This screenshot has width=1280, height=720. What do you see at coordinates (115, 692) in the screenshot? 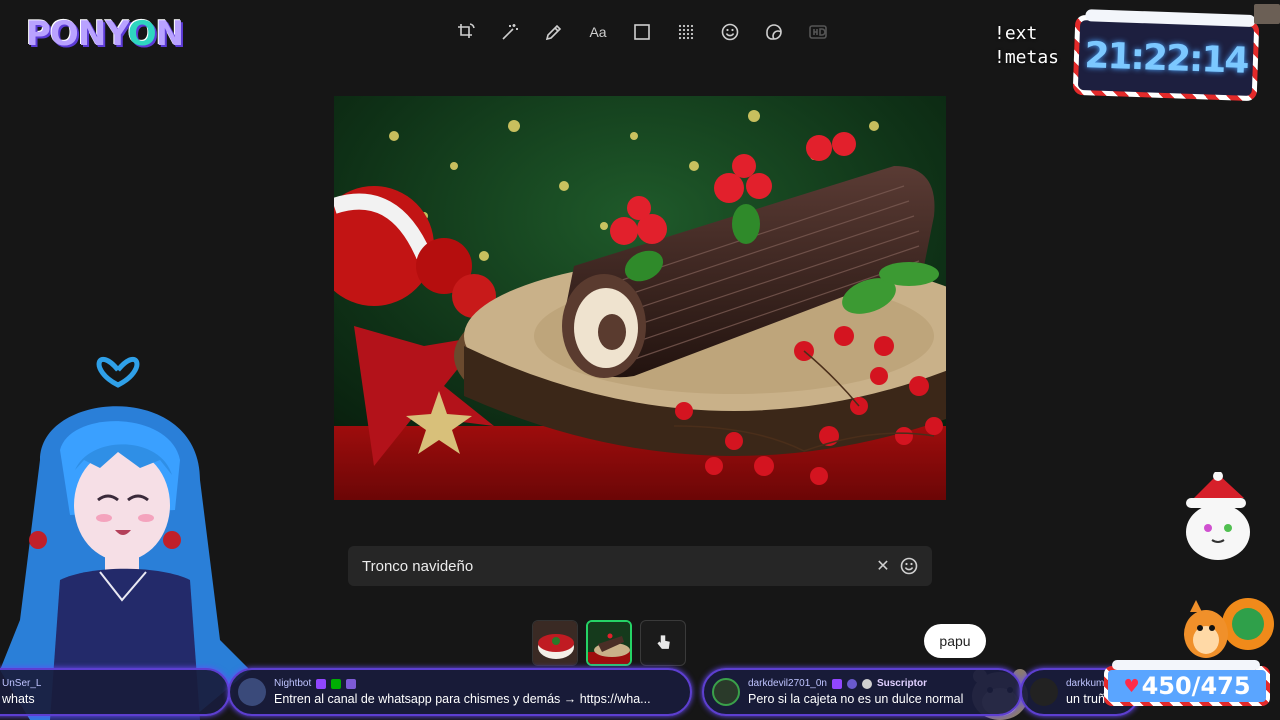
I see `chat-message-partial: UnSer_L whats` at bounding box center [115, 692].